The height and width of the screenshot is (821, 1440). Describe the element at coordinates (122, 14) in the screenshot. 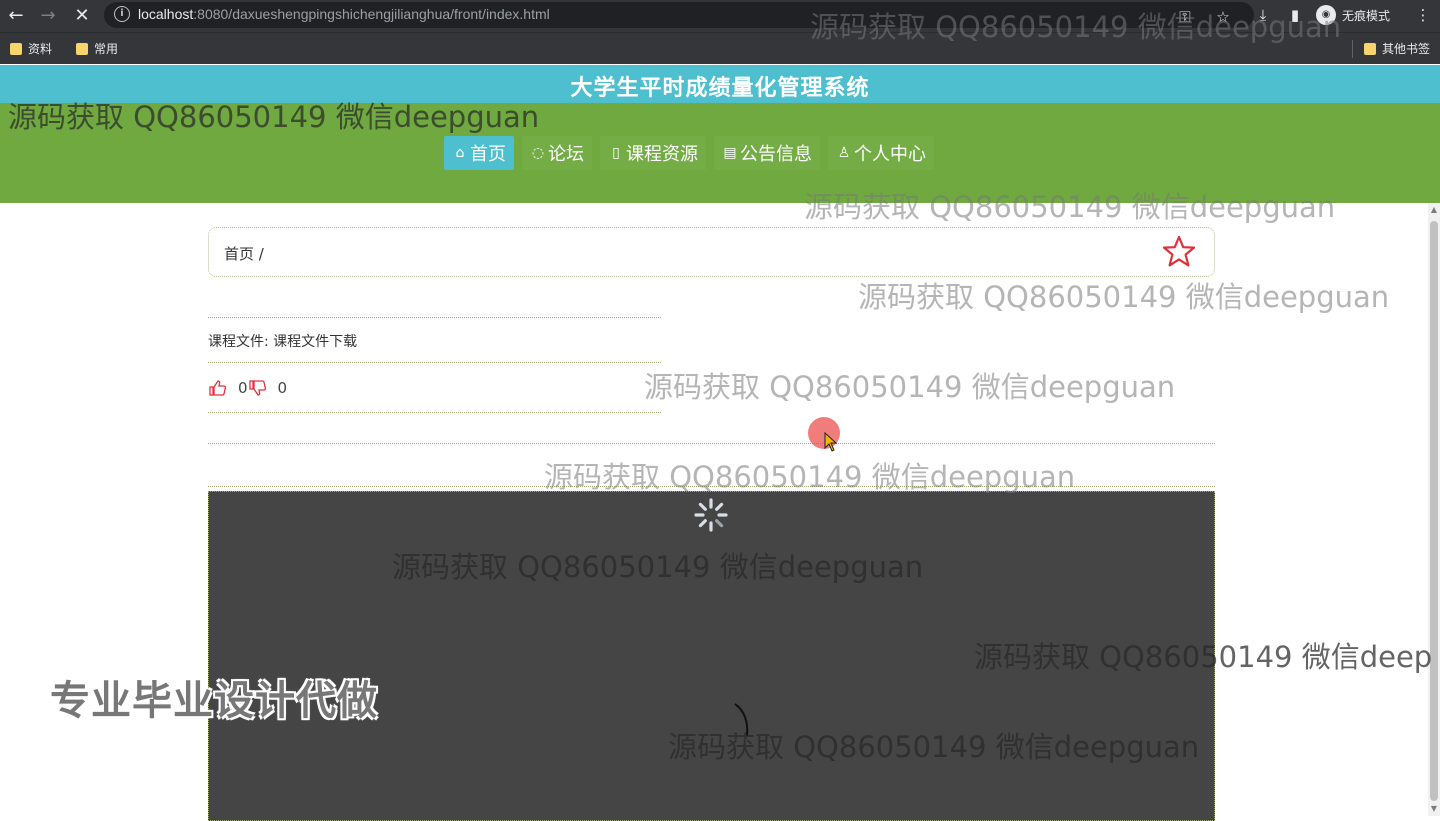

I see `site-info-icon: i` at that location.